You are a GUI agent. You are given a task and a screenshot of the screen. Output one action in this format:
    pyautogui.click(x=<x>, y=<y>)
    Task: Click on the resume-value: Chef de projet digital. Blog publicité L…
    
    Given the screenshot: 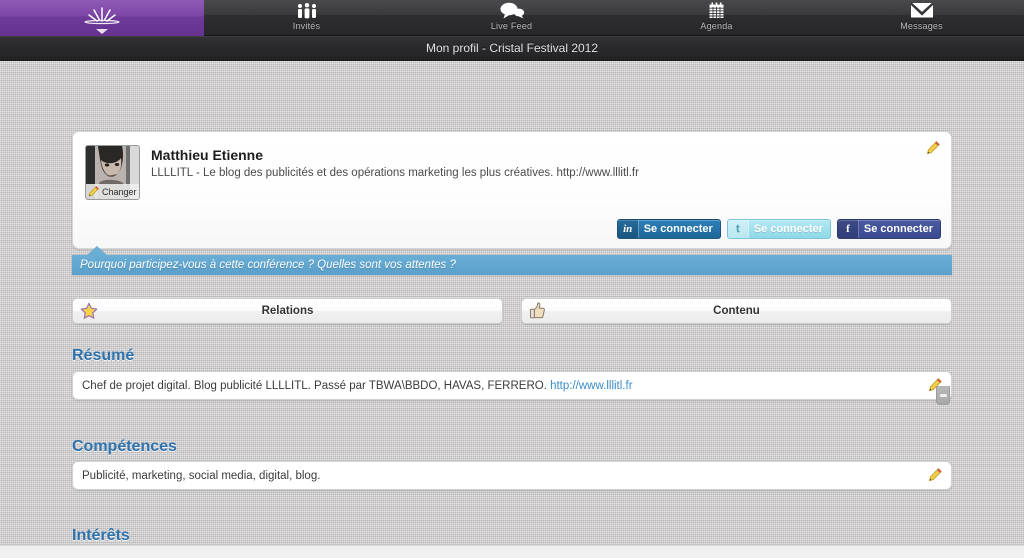 What is the action you would take?
    pyautogui.click(x=357, y=385)
    